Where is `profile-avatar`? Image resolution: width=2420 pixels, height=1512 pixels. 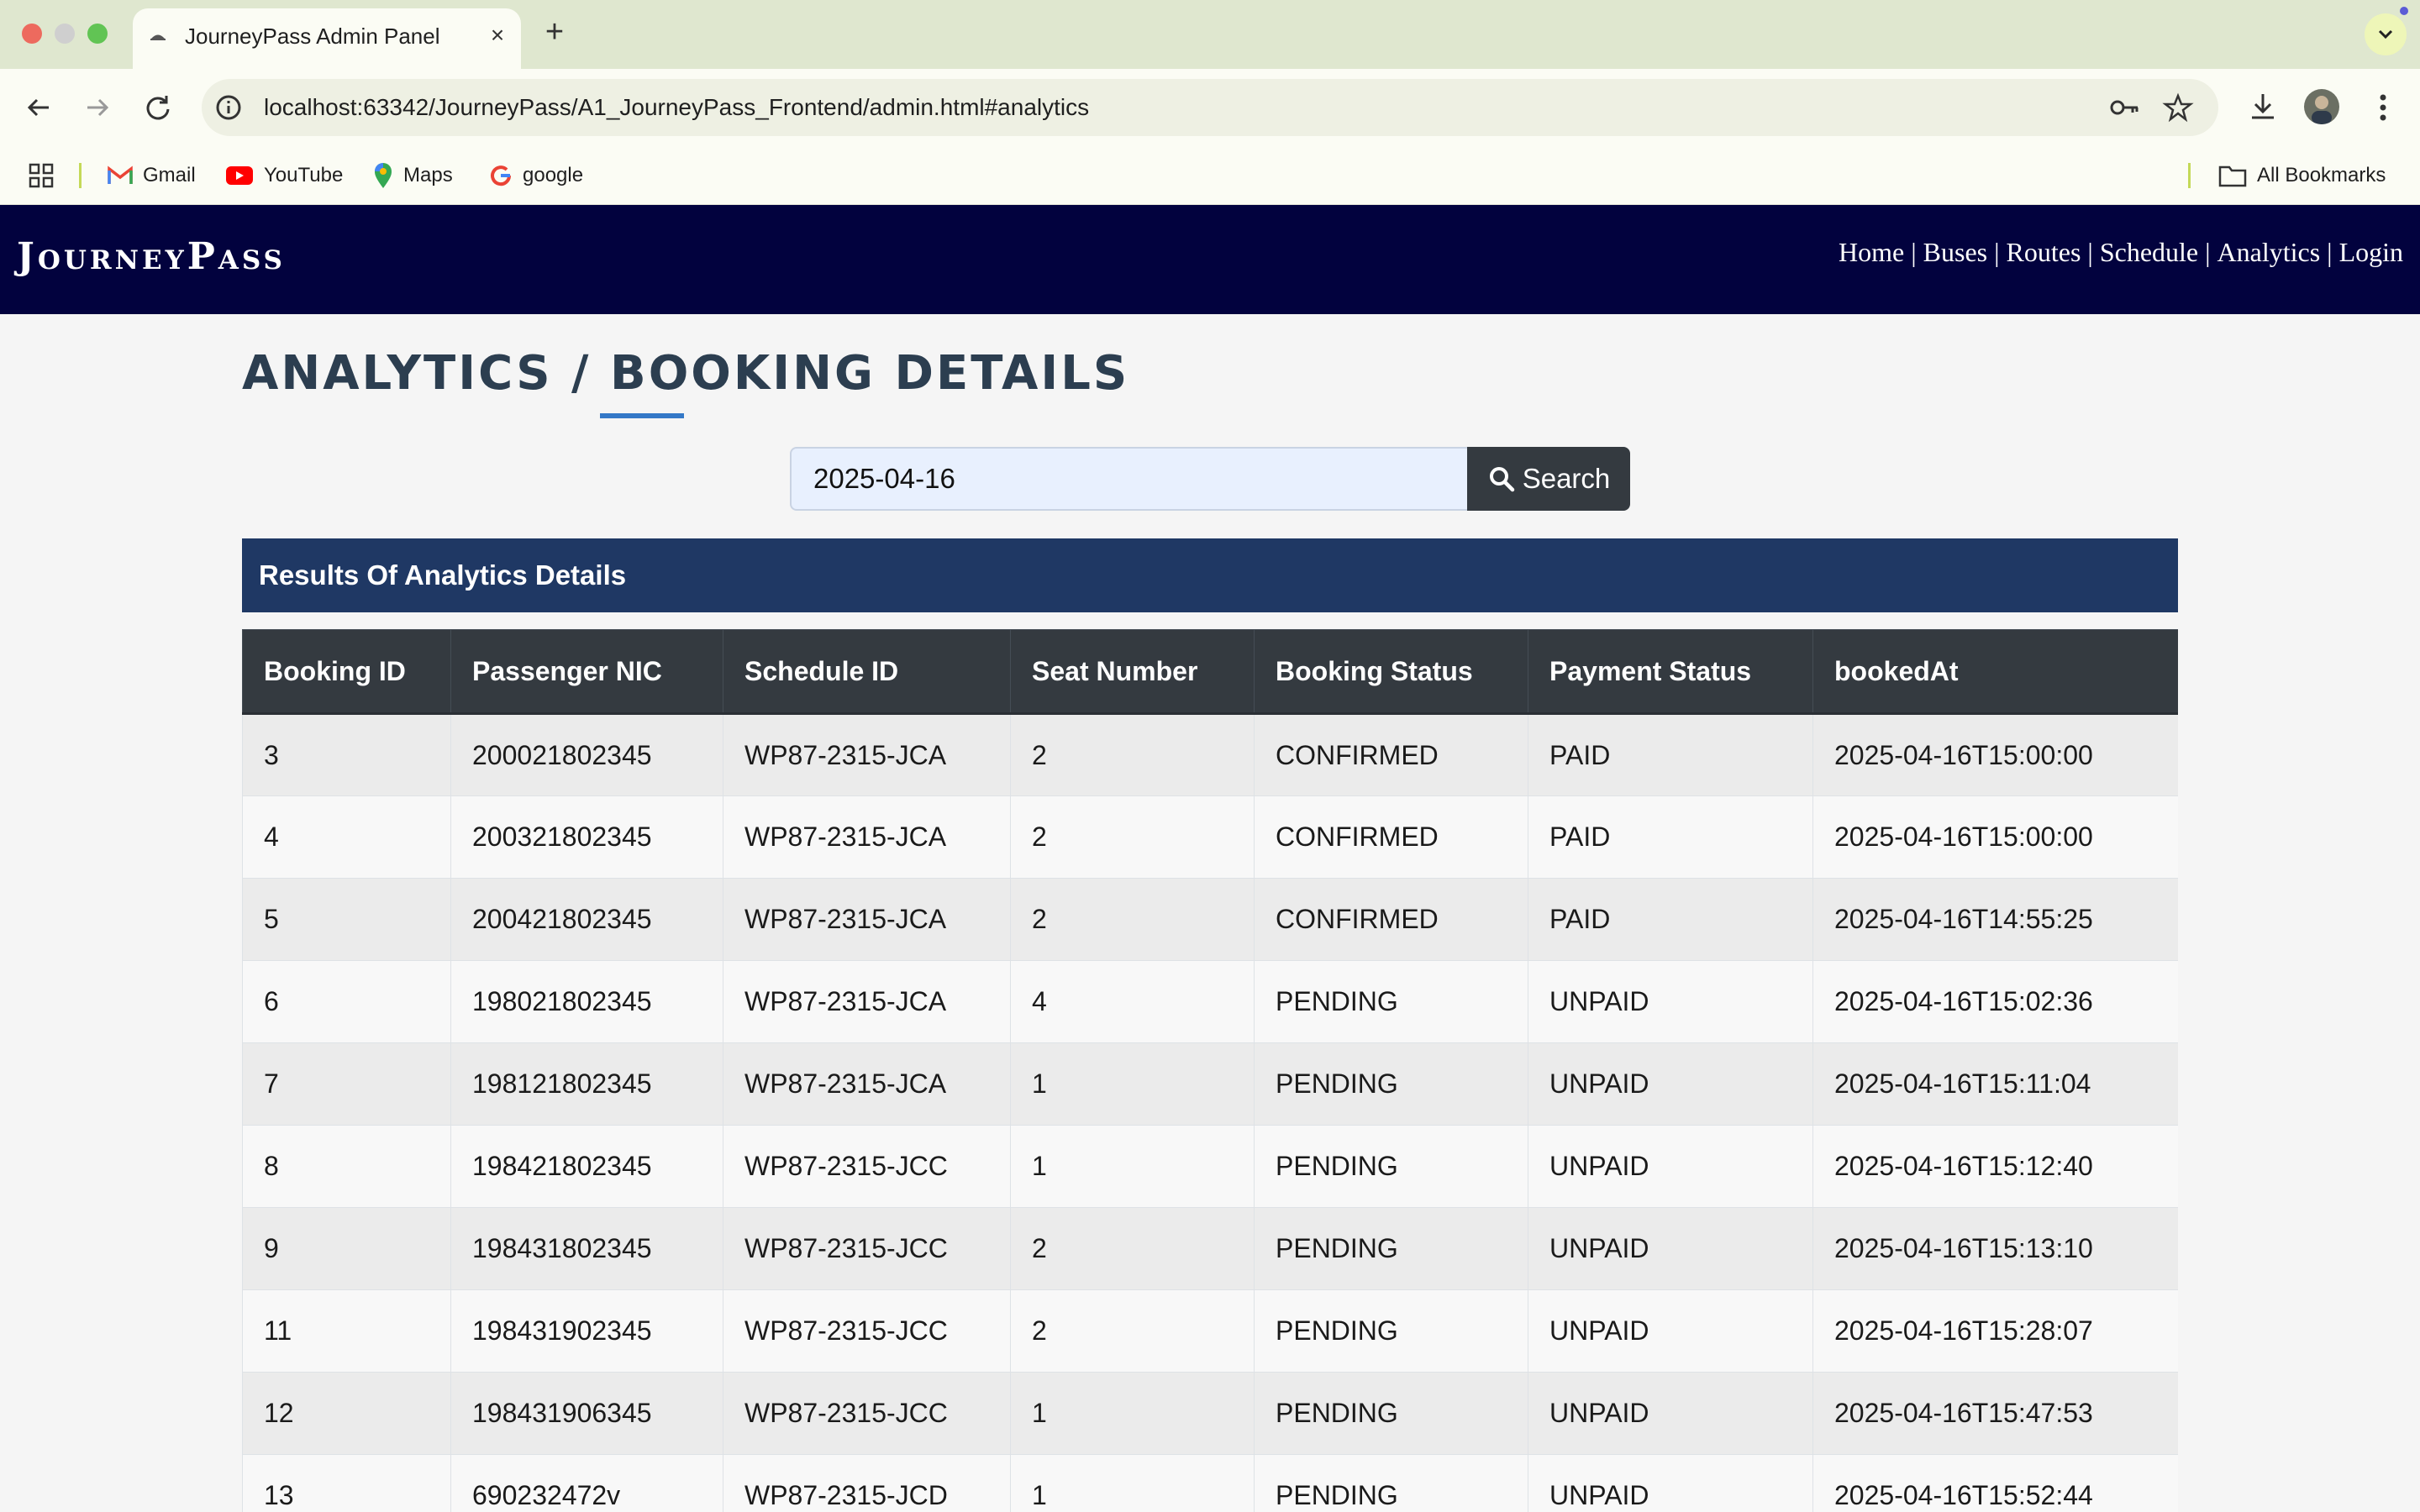
profile-avatar is located at coordinates (2322, 106).